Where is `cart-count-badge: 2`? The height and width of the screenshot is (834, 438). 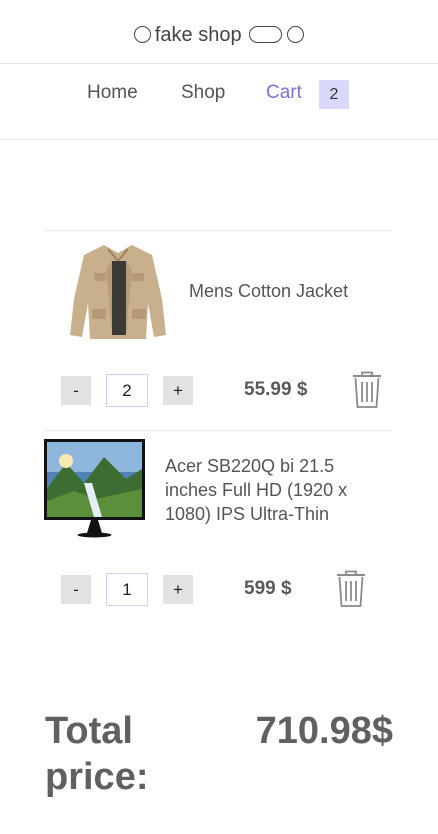
cart-count-badge: 2 is located at coordinates (334, 94).